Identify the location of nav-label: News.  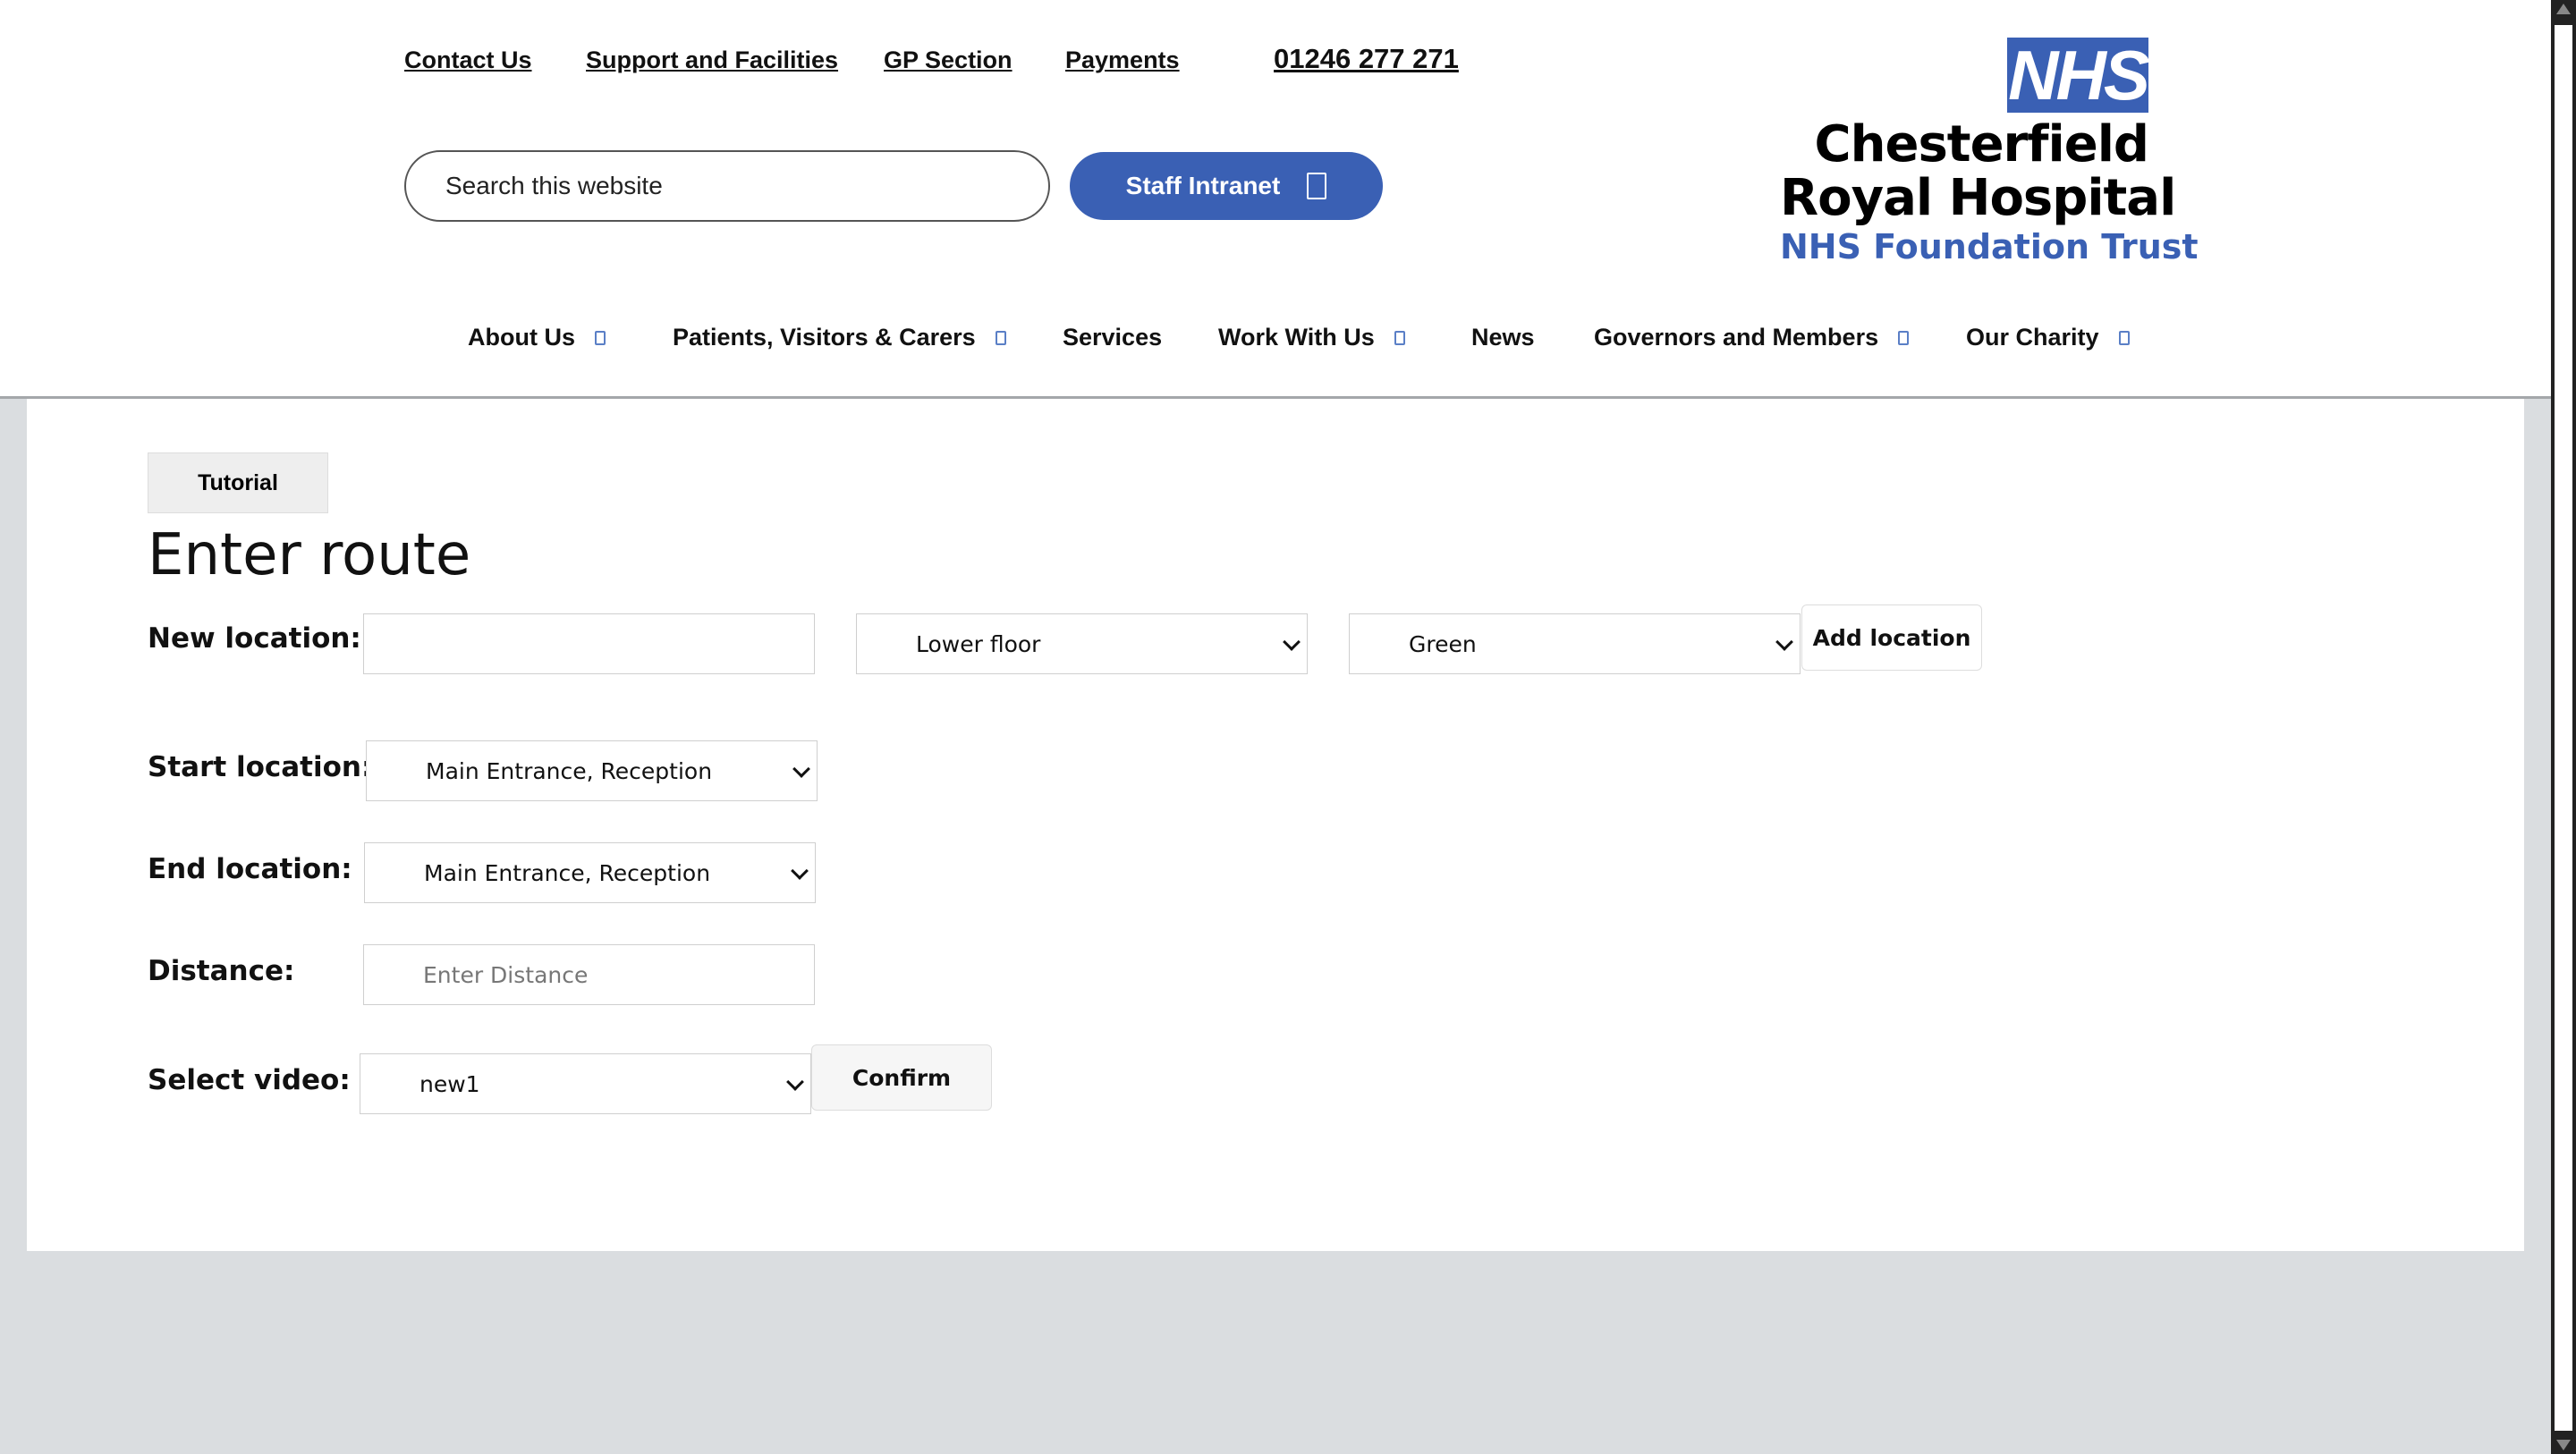
(1503, 337).